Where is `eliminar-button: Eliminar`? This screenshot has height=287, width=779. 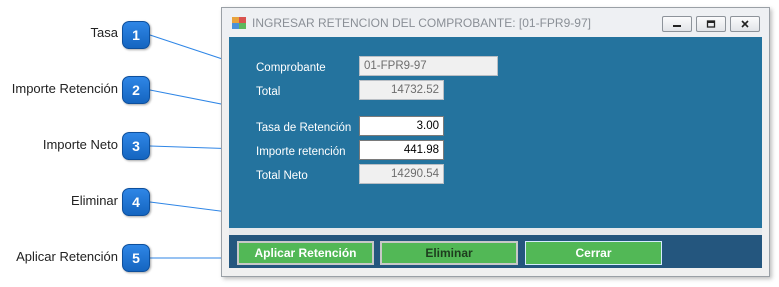 eliminar-button: Eliminar is located at coordinates (449, 253).